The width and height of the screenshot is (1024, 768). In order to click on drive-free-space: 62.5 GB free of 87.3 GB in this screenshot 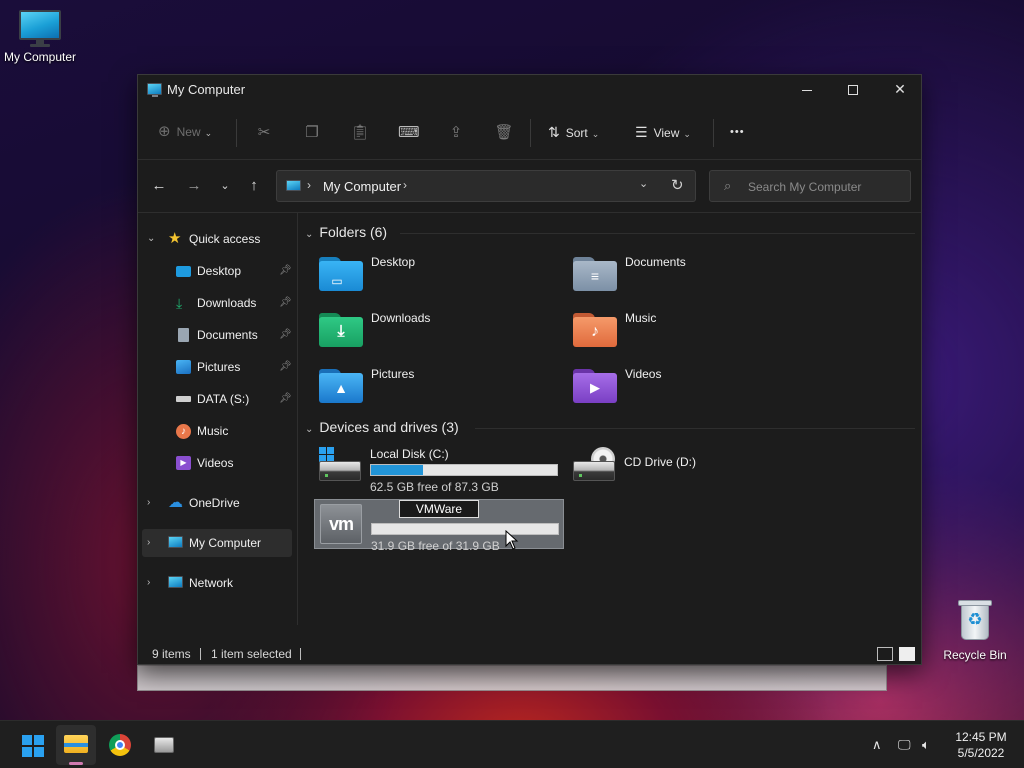, I will do `click(434, 487)`.